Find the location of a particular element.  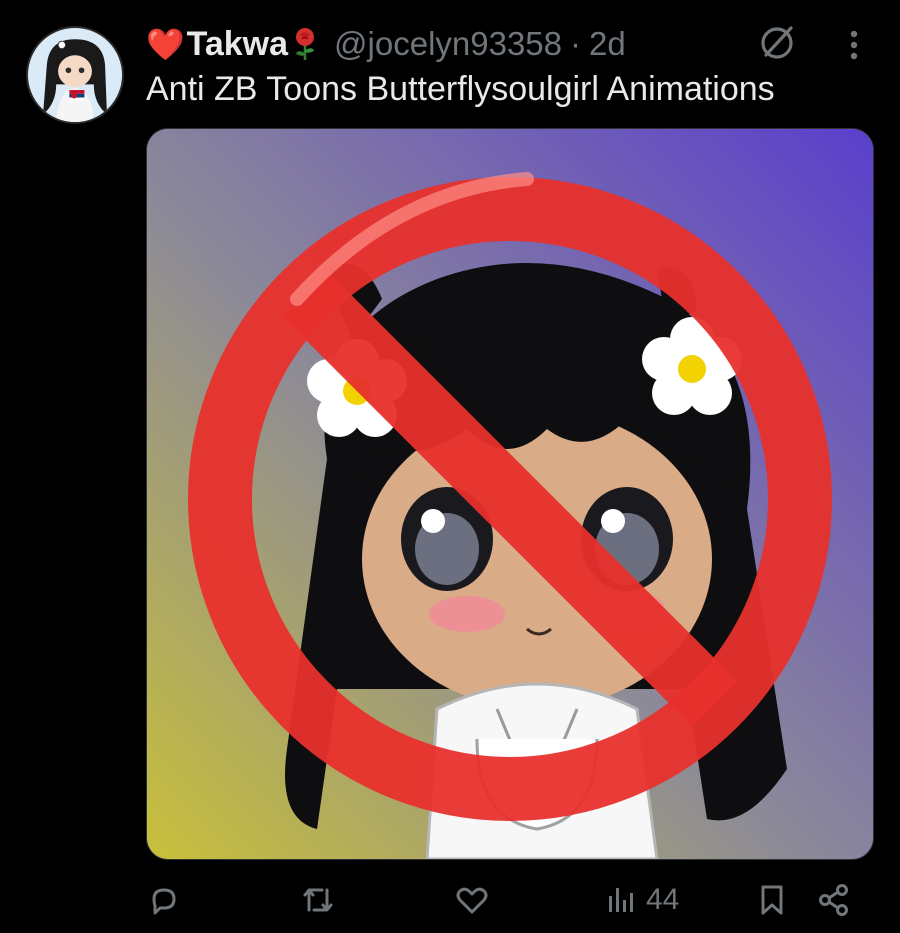

grok-icon is located at coordinates (778, 42).